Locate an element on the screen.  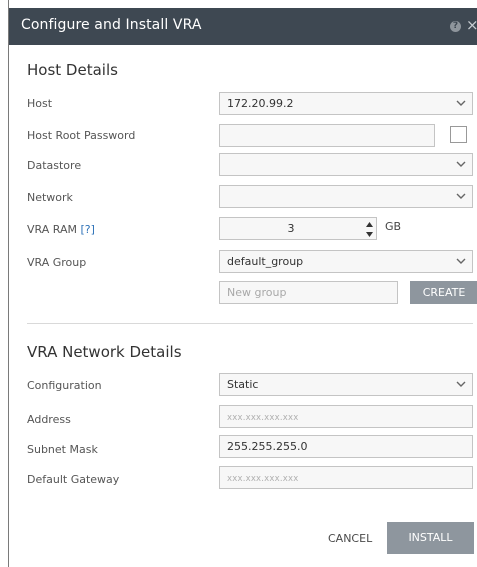
configuration-label: Configuration is located at coordinates (64, 385).